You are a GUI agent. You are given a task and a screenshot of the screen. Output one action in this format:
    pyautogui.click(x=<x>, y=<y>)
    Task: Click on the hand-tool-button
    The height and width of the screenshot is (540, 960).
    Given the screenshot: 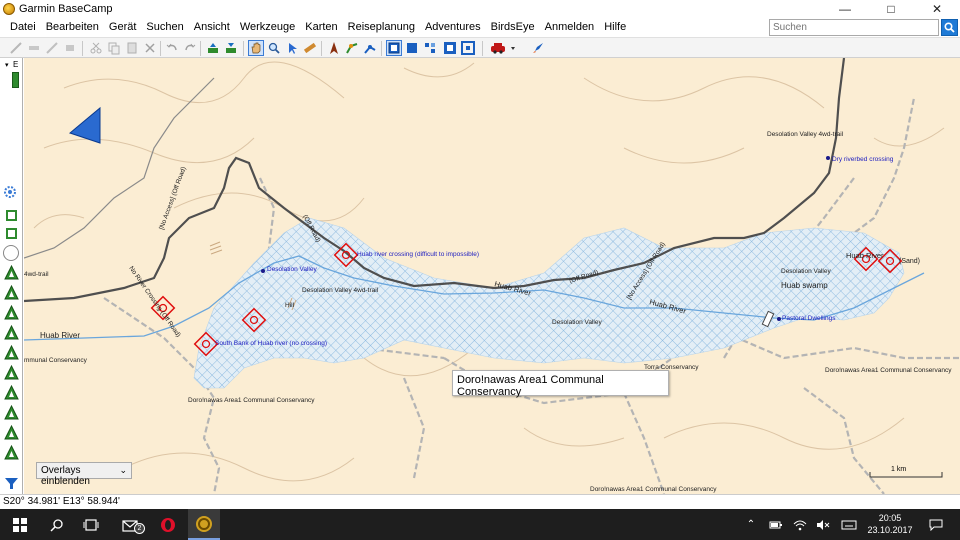 What is the action you would take?
    pyautogui.click(x=256, y=48)
    